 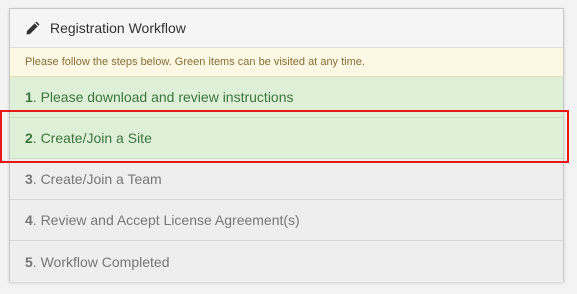 I want to click on step-create-join-team: 3. Create/Join a Team, so click(x=286, y=179).